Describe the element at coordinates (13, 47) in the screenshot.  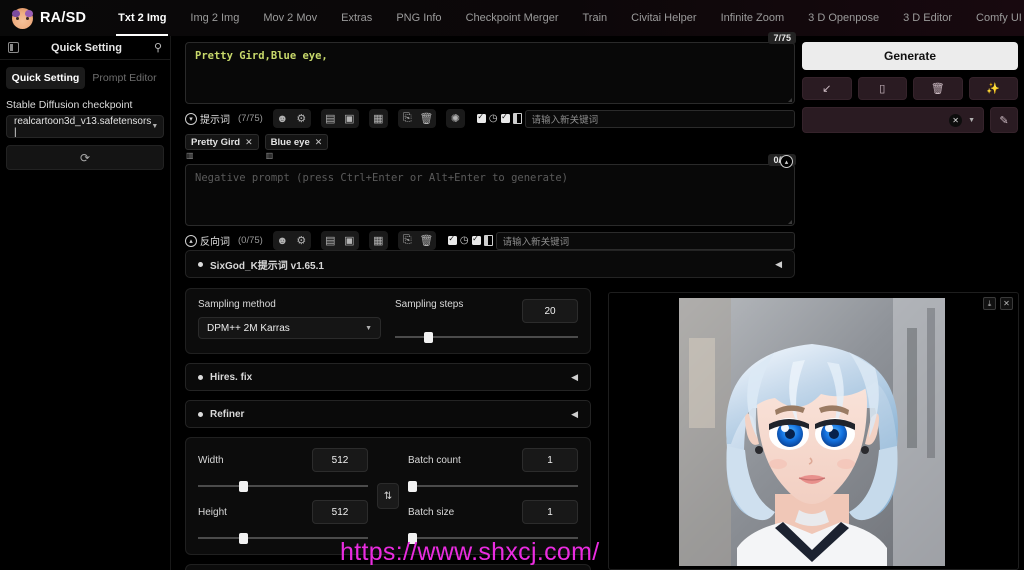
I see `panel-collapse-icon` at that location.